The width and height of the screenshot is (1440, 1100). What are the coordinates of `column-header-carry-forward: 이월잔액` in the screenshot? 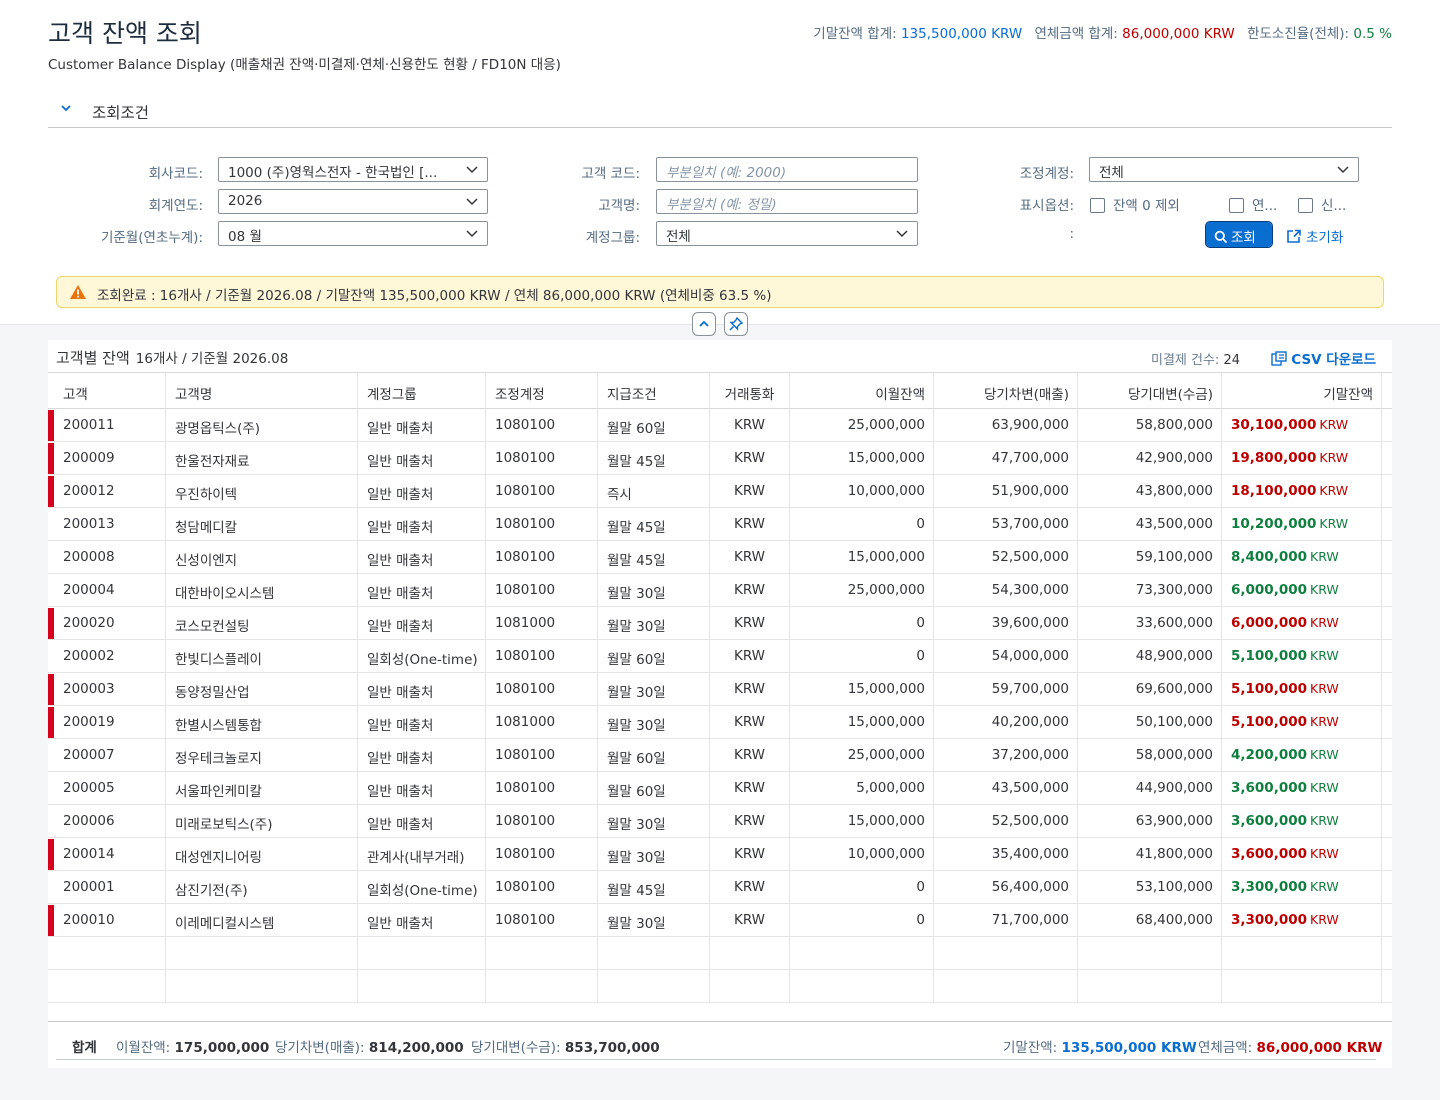 It's located at (862, 390).